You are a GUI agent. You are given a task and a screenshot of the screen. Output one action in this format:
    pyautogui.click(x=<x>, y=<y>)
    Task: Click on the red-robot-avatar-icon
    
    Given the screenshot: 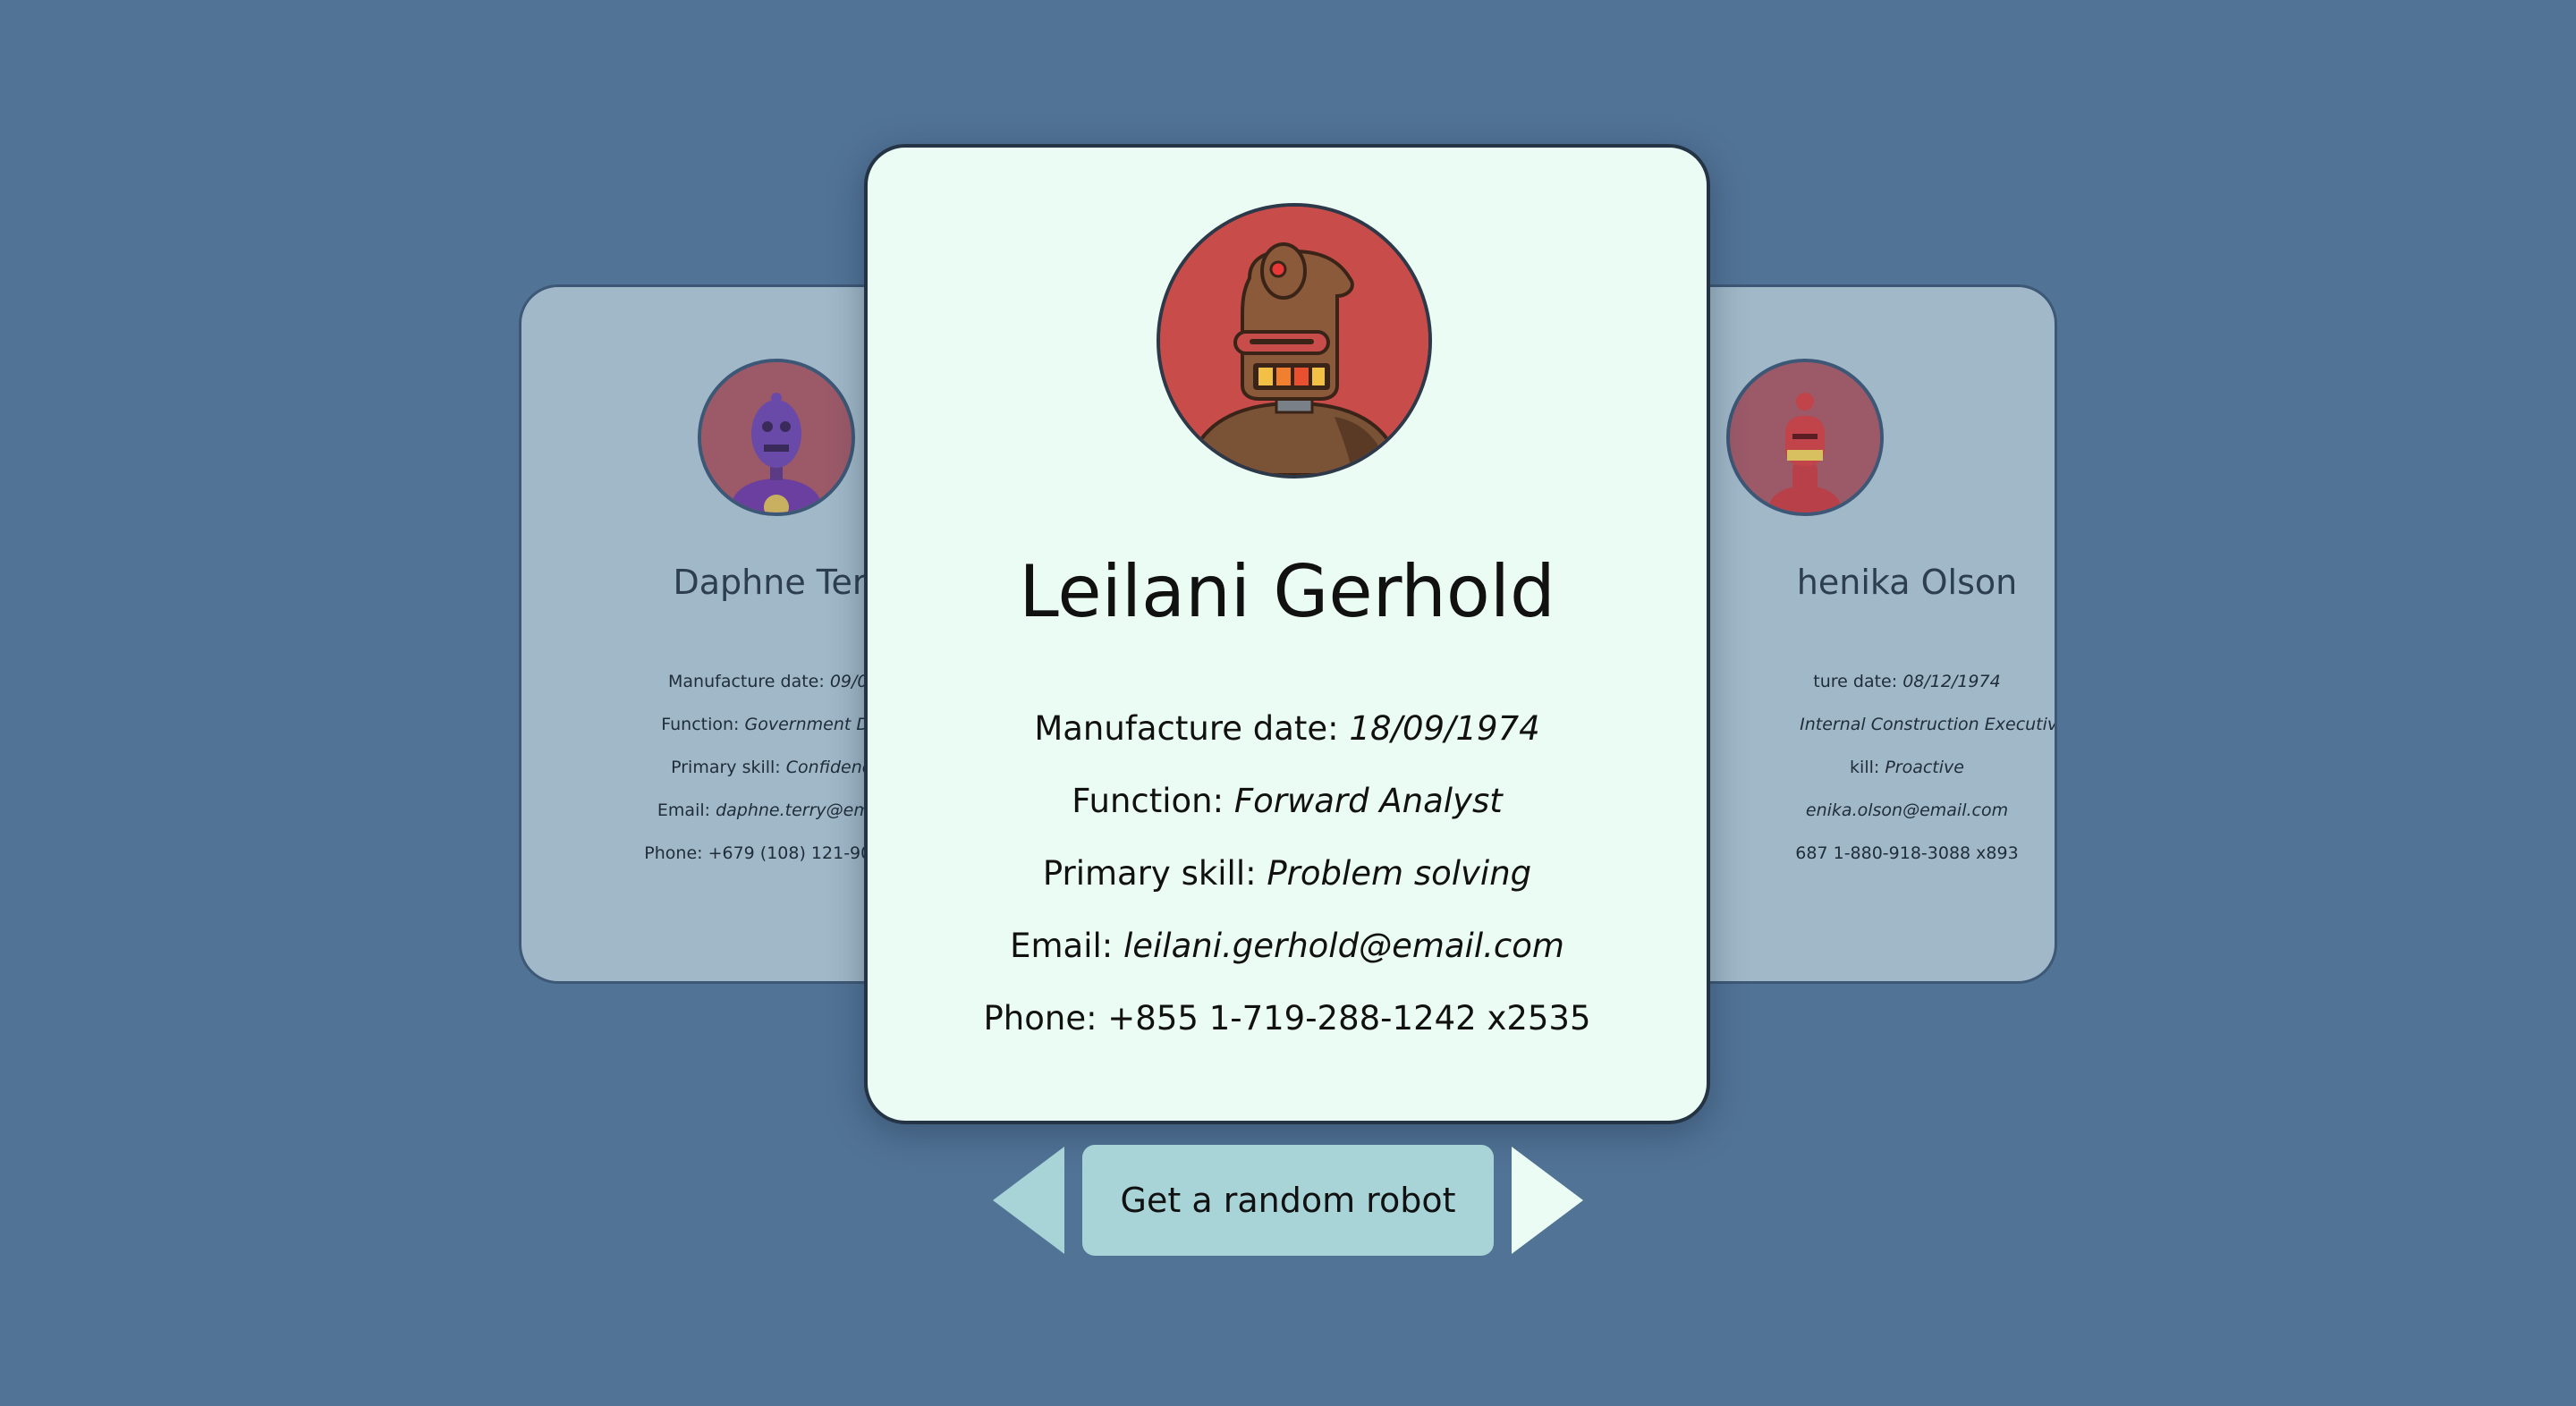 What is the action you would take?
    pyautogui.click(x=1805, y=438)
    